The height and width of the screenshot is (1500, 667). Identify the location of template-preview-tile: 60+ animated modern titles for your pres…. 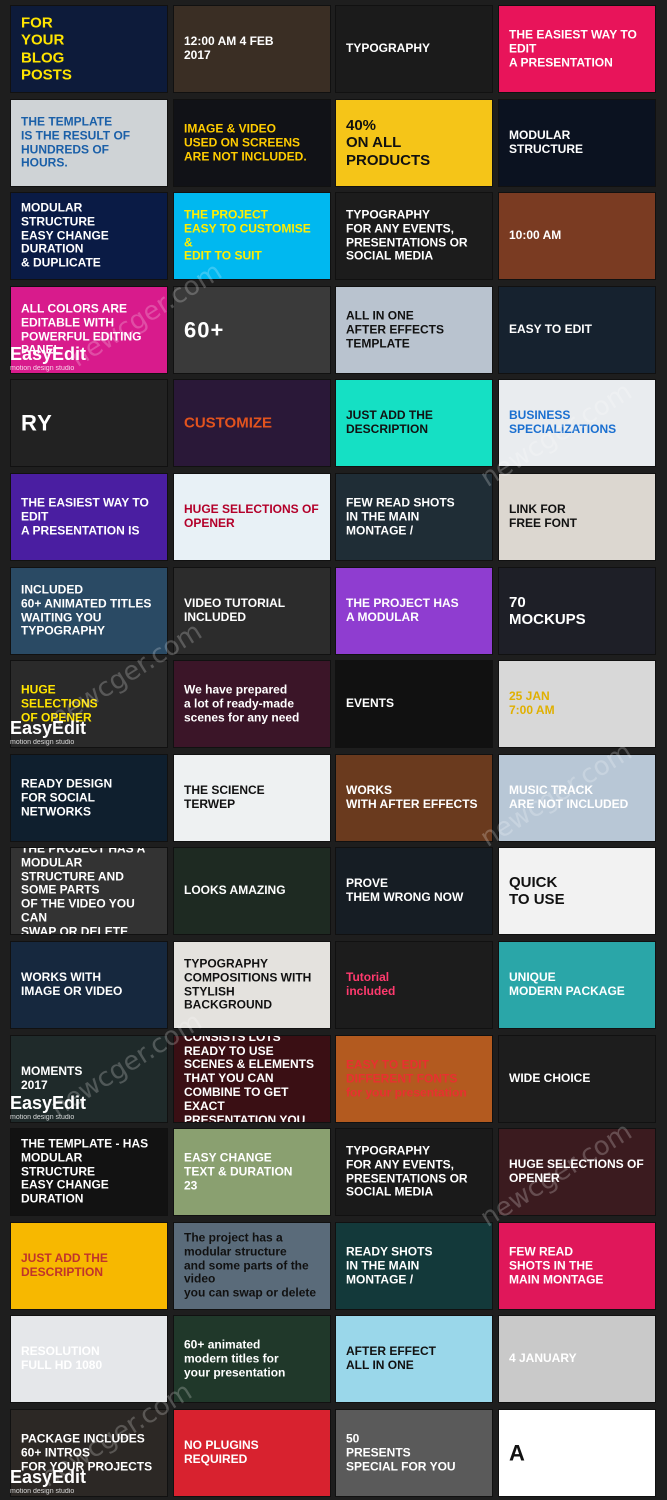
(252, 1359).